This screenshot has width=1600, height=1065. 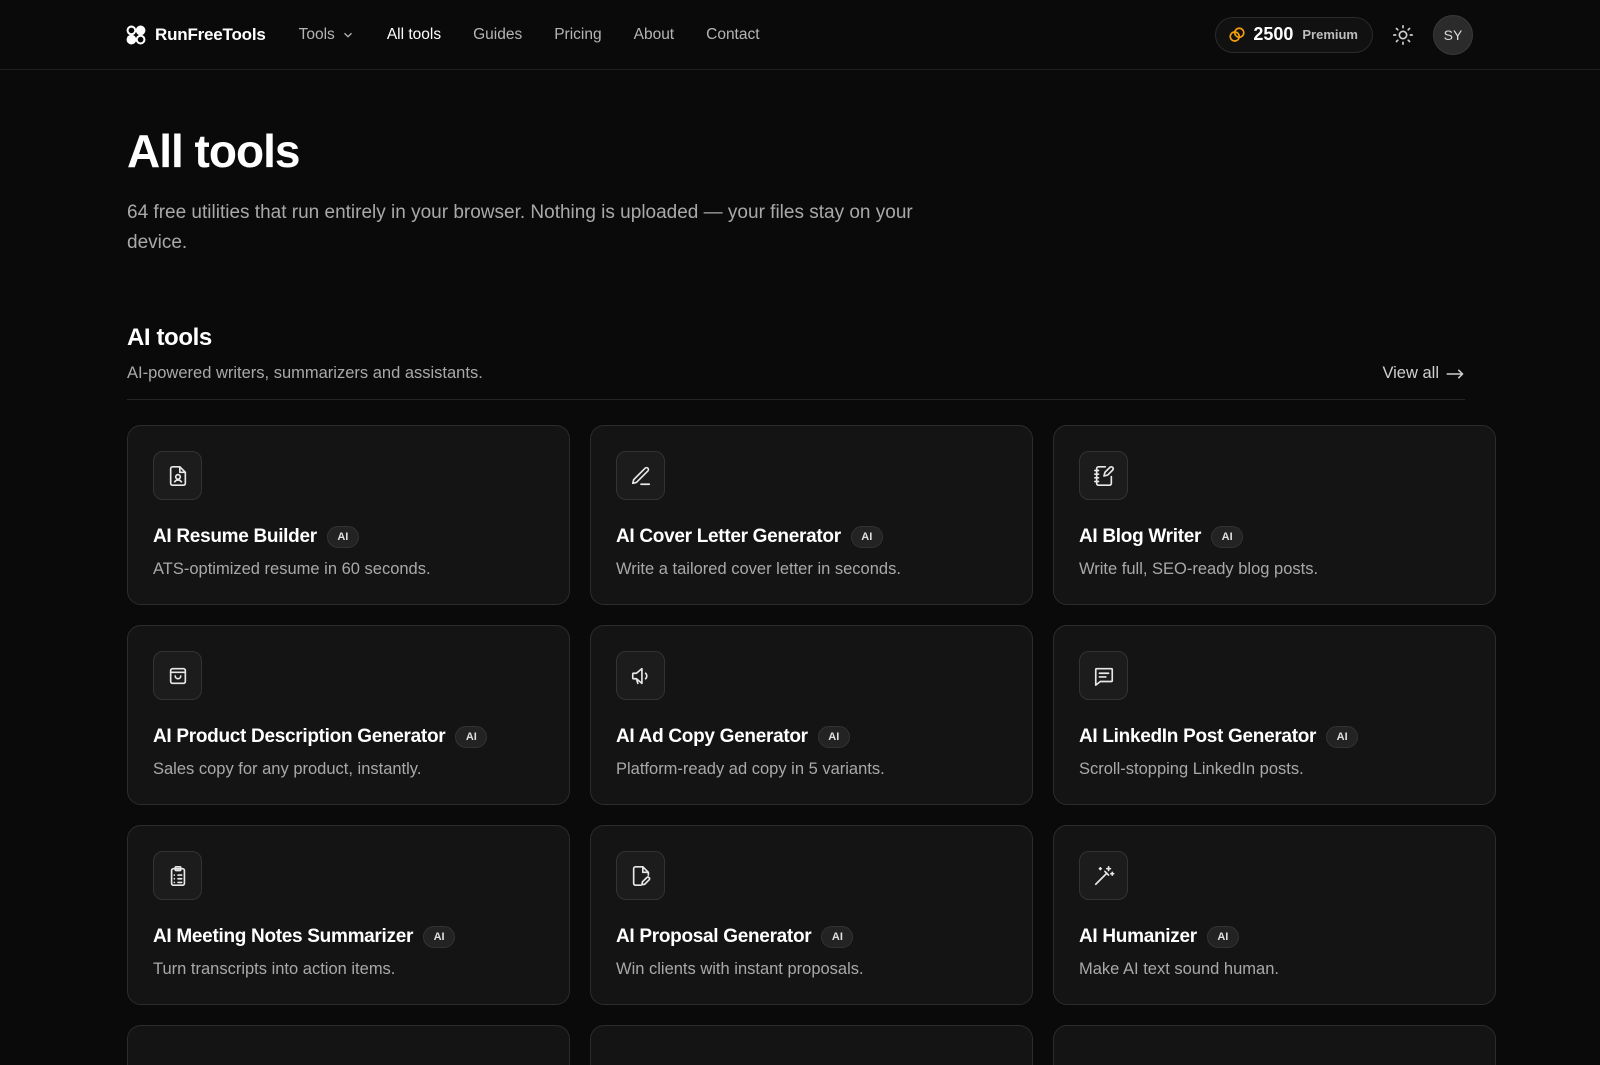 I want to click on tool-title-row: AI Proposal Generator AI, so click(x=811, y=937).